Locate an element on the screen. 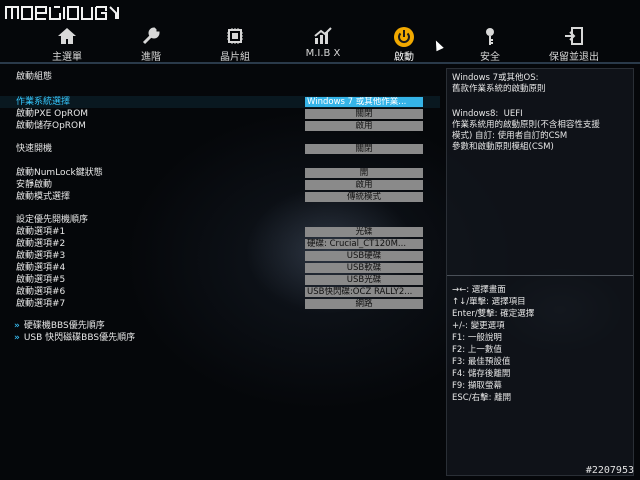 Image resolution: width=640 pixels, height=480 pixels. setting-label: 快速開機 is located at coordinates (34, 149).